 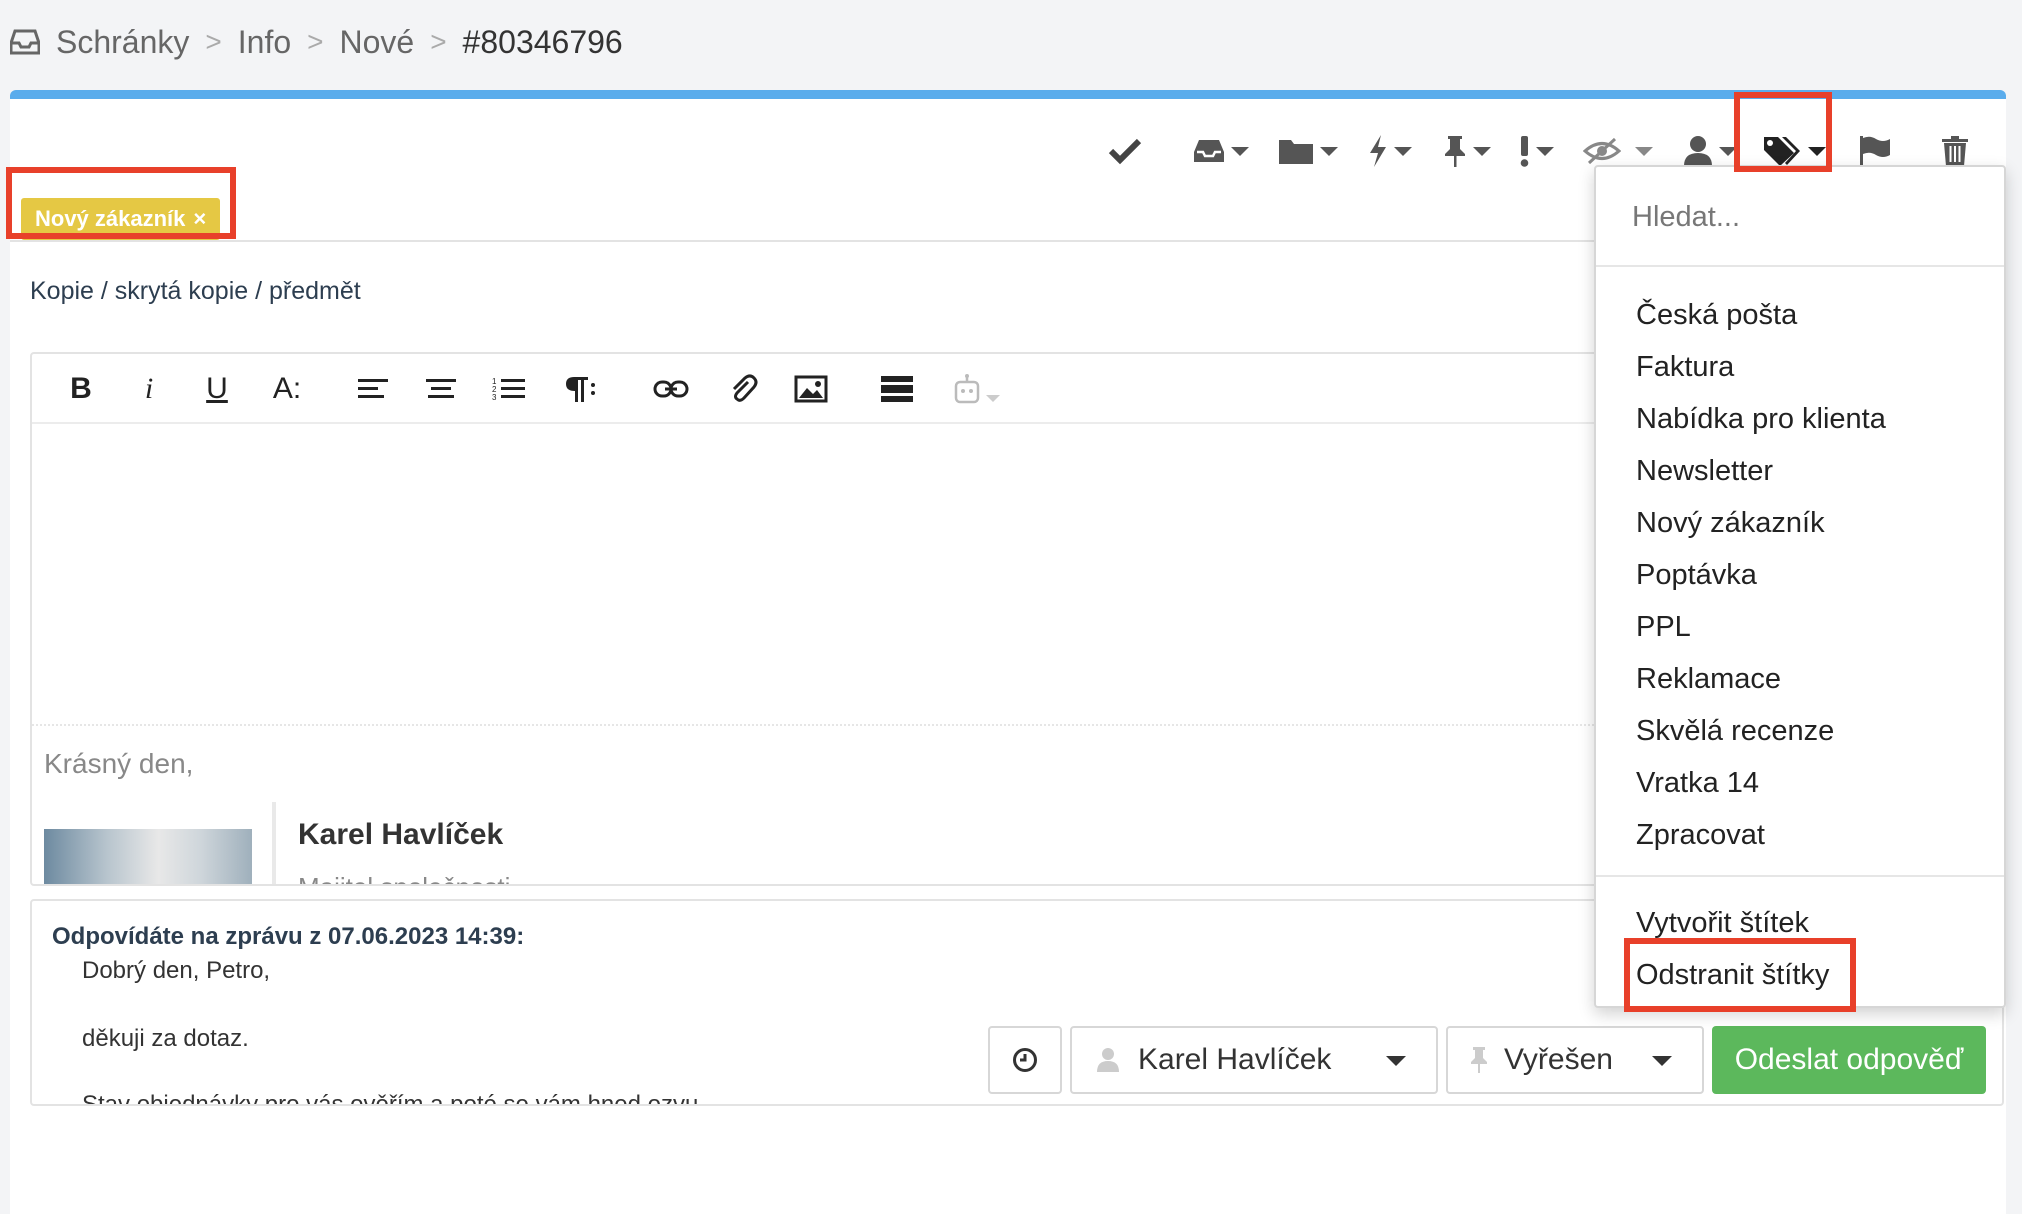 I want to click on clock-icon, so click(x=1025, y=1060).